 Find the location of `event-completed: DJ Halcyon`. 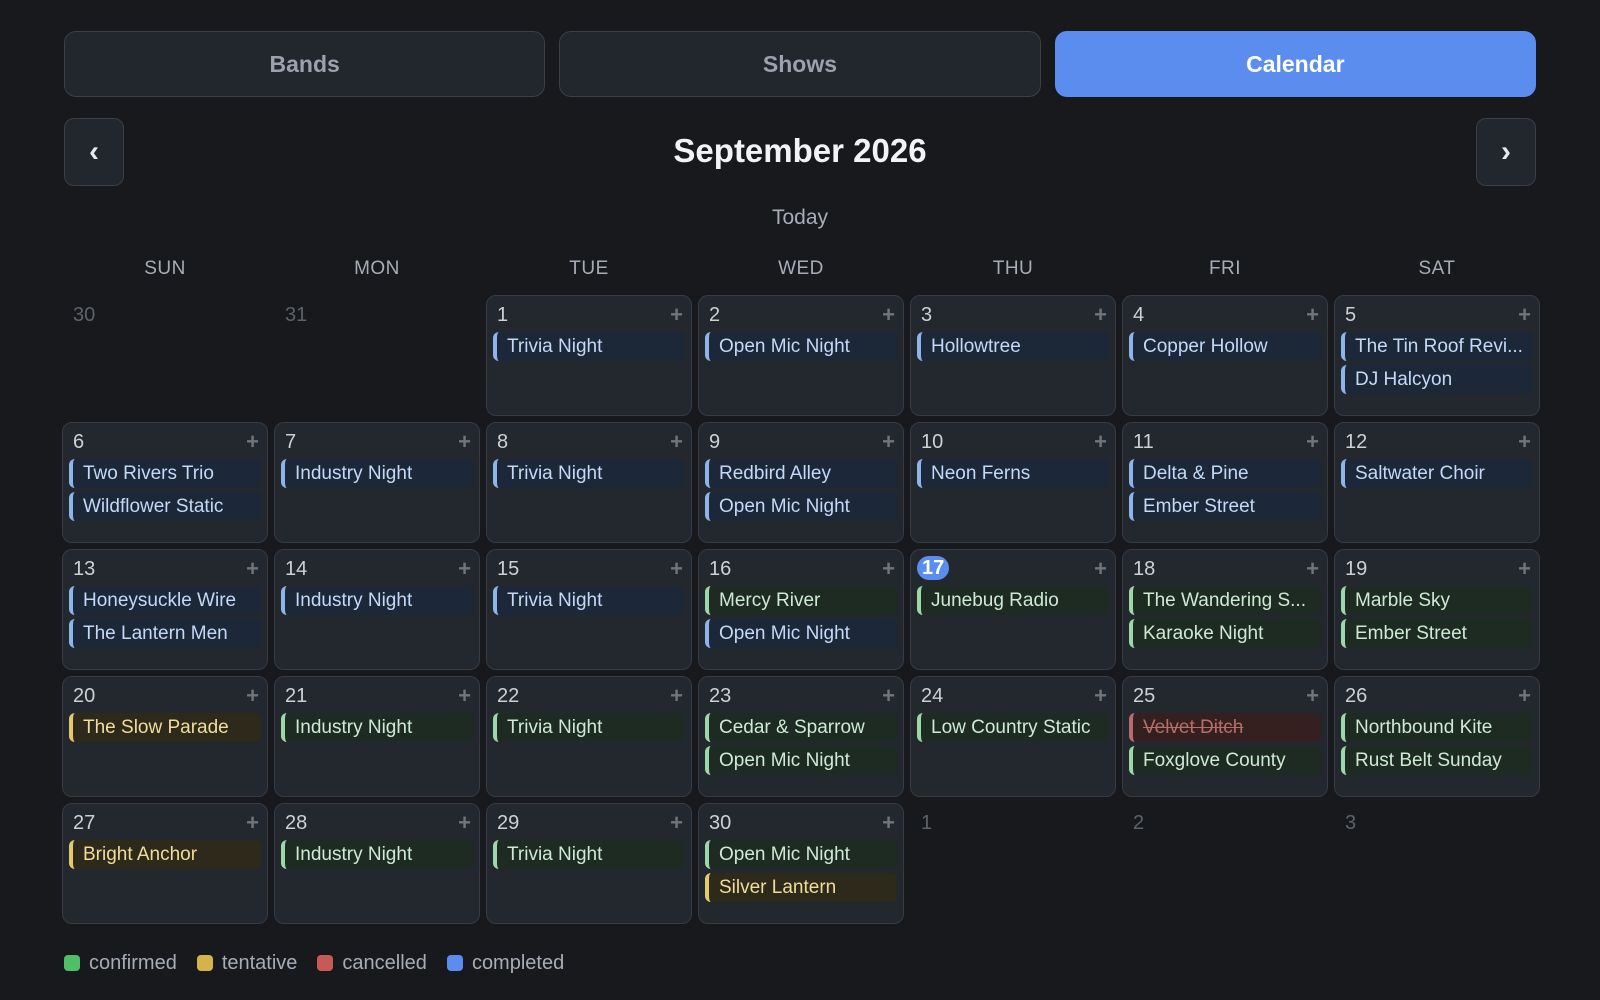

event-completed: DJ Halcyon is located at coordinates (1437, 379).